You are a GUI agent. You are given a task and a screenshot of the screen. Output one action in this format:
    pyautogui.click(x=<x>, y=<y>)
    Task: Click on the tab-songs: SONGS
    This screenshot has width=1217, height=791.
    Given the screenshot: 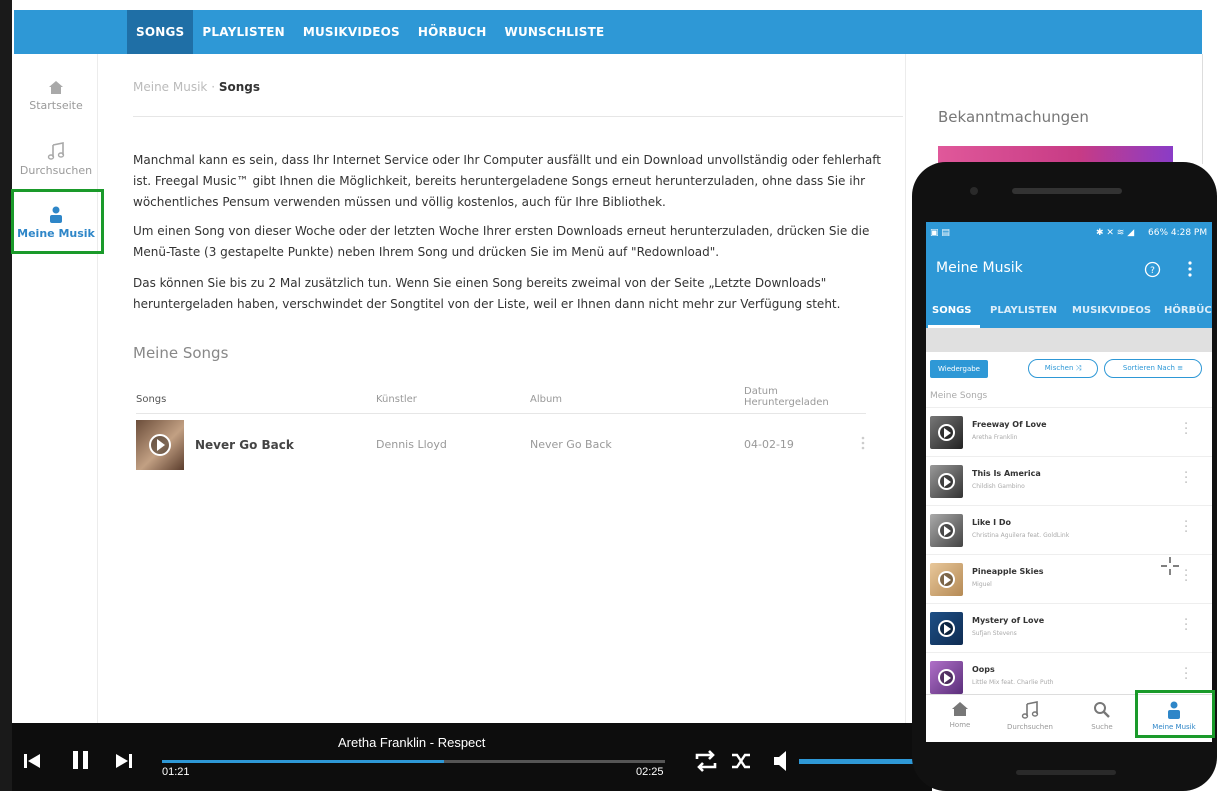 What is the action you would take?
    pyautogui.click(x=160, y=32)
    